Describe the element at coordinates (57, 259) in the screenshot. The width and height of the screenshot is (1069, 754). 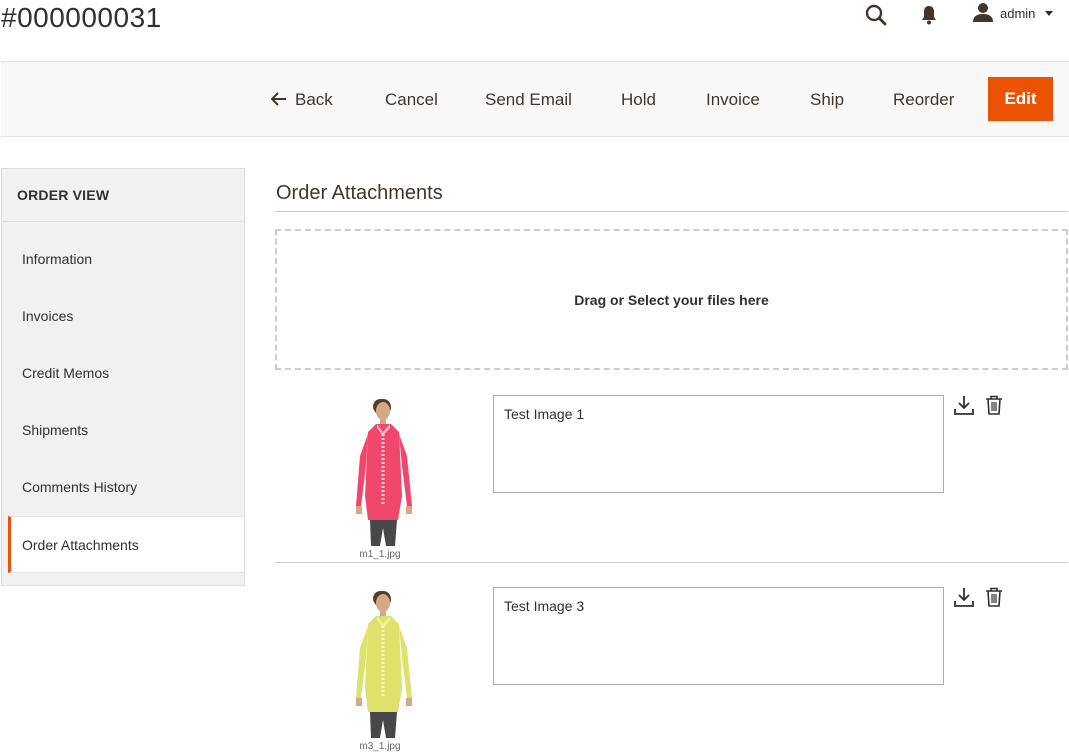
I see `sidebar-item-label: Information` at that location.